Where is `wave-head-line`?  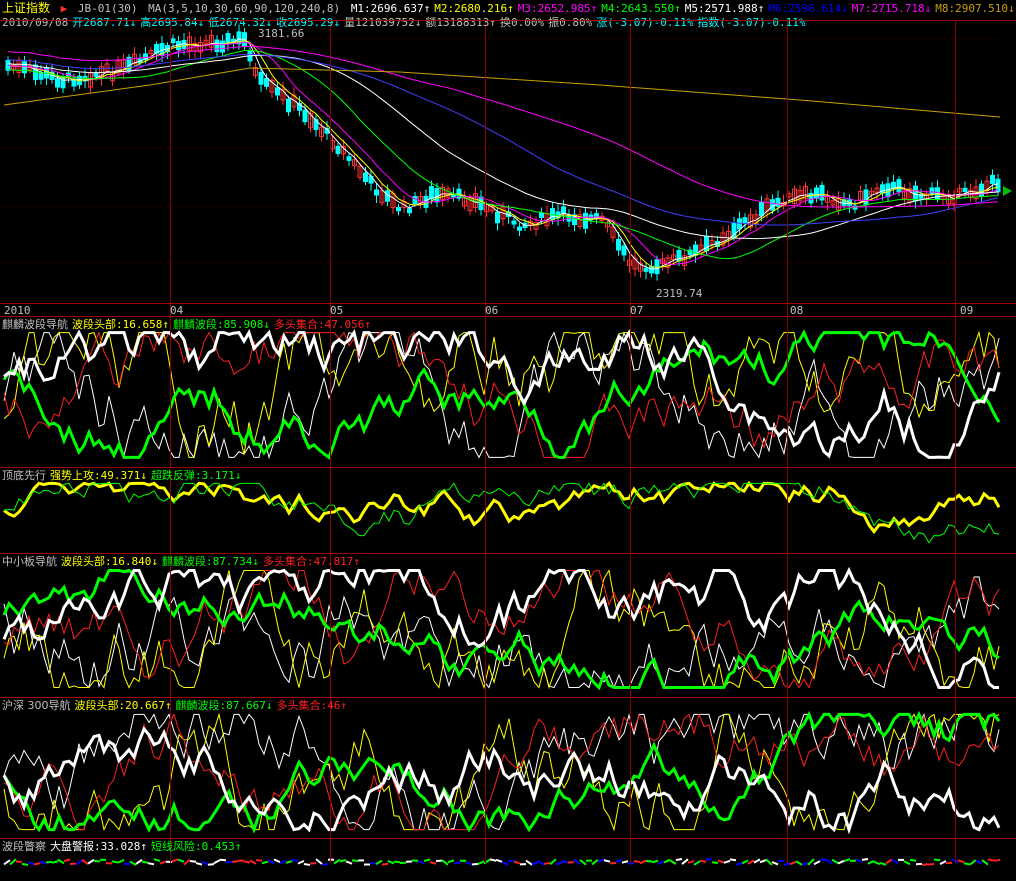 wave-head-line is located at coordinates (501, 629).